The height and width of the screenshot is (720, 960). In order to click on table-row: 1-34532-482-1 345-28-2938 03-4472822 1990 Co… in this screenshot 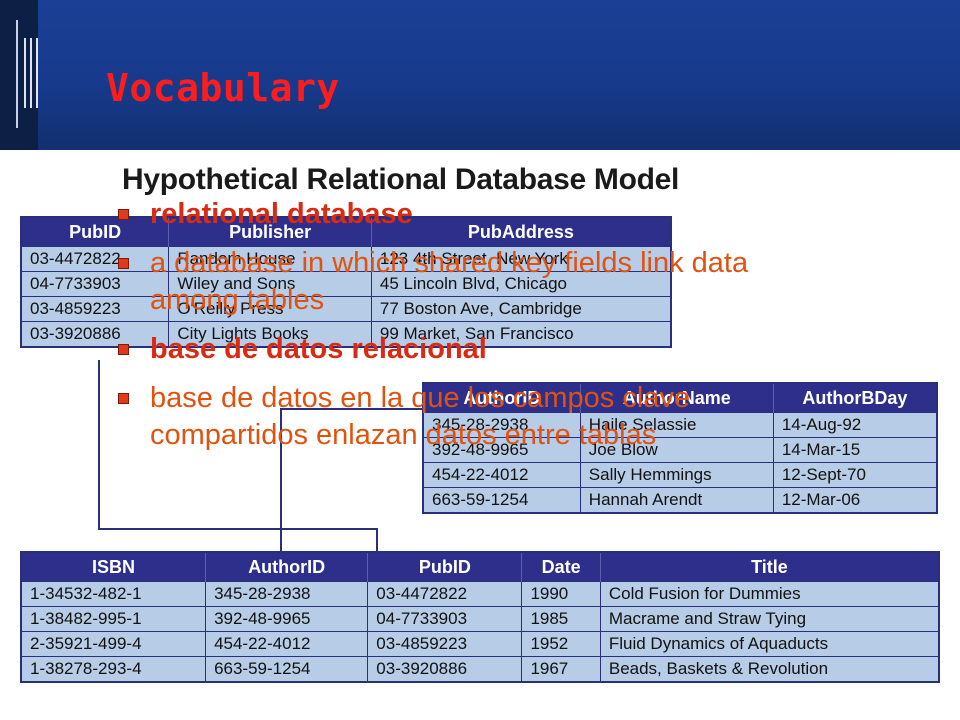, I will do `click(480, 594)`.